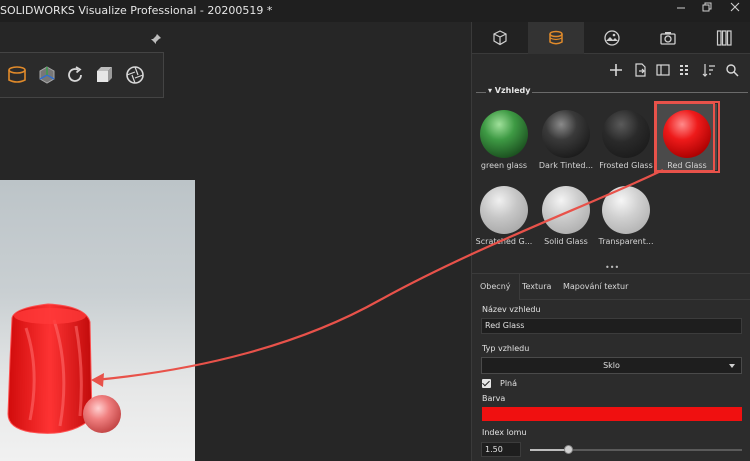  What do you see at coordinates (663, 70) in the screenshot?
I see `split-view-icon` at bounding box center [663, 70].